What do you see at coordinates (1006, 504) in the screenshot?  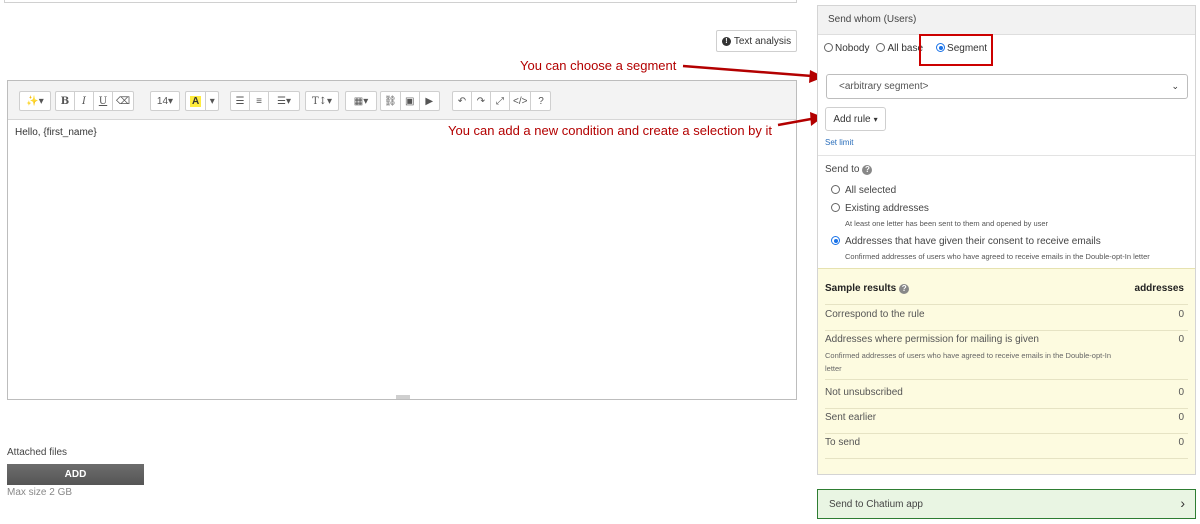 I see `send-to-chatium-button: Send to Chatium app ›` at bounding box center [1006, 504].